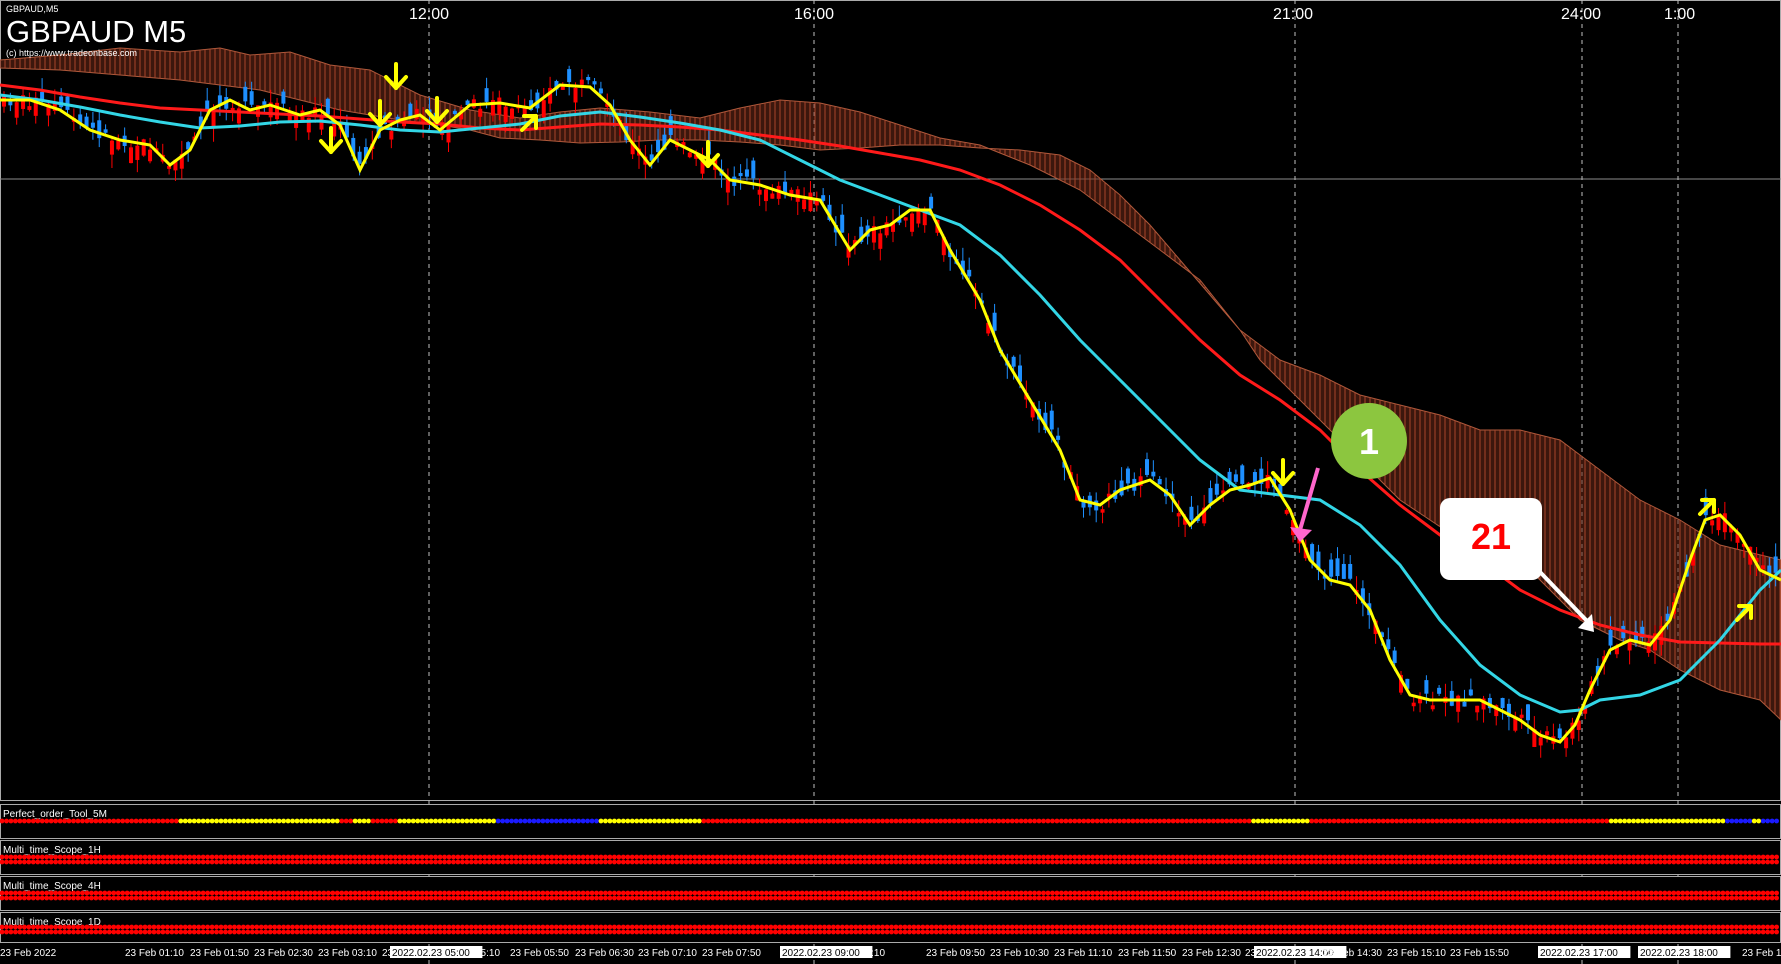 This screenshot has width=1781, height=964. I want to click on panel-label: Multi_time_Scope_1H, so click(52, 850).